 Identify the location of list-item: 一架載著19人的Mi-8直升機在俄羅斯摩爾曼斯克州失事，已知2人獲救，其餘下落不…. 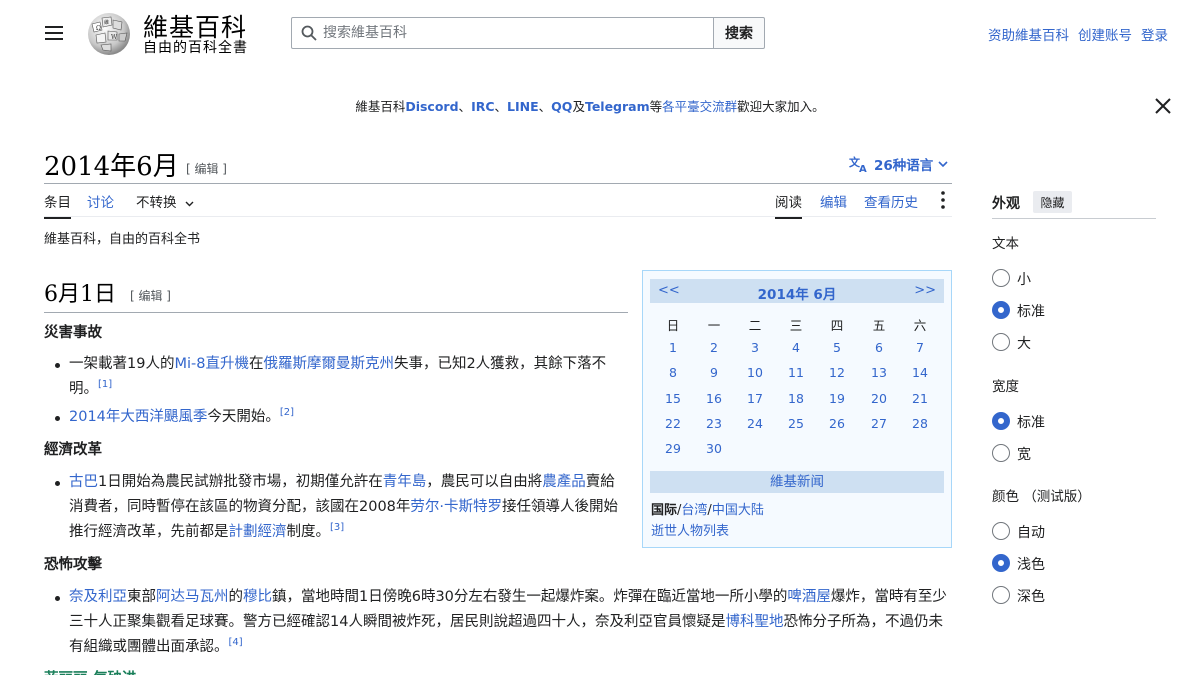
(338, 376).